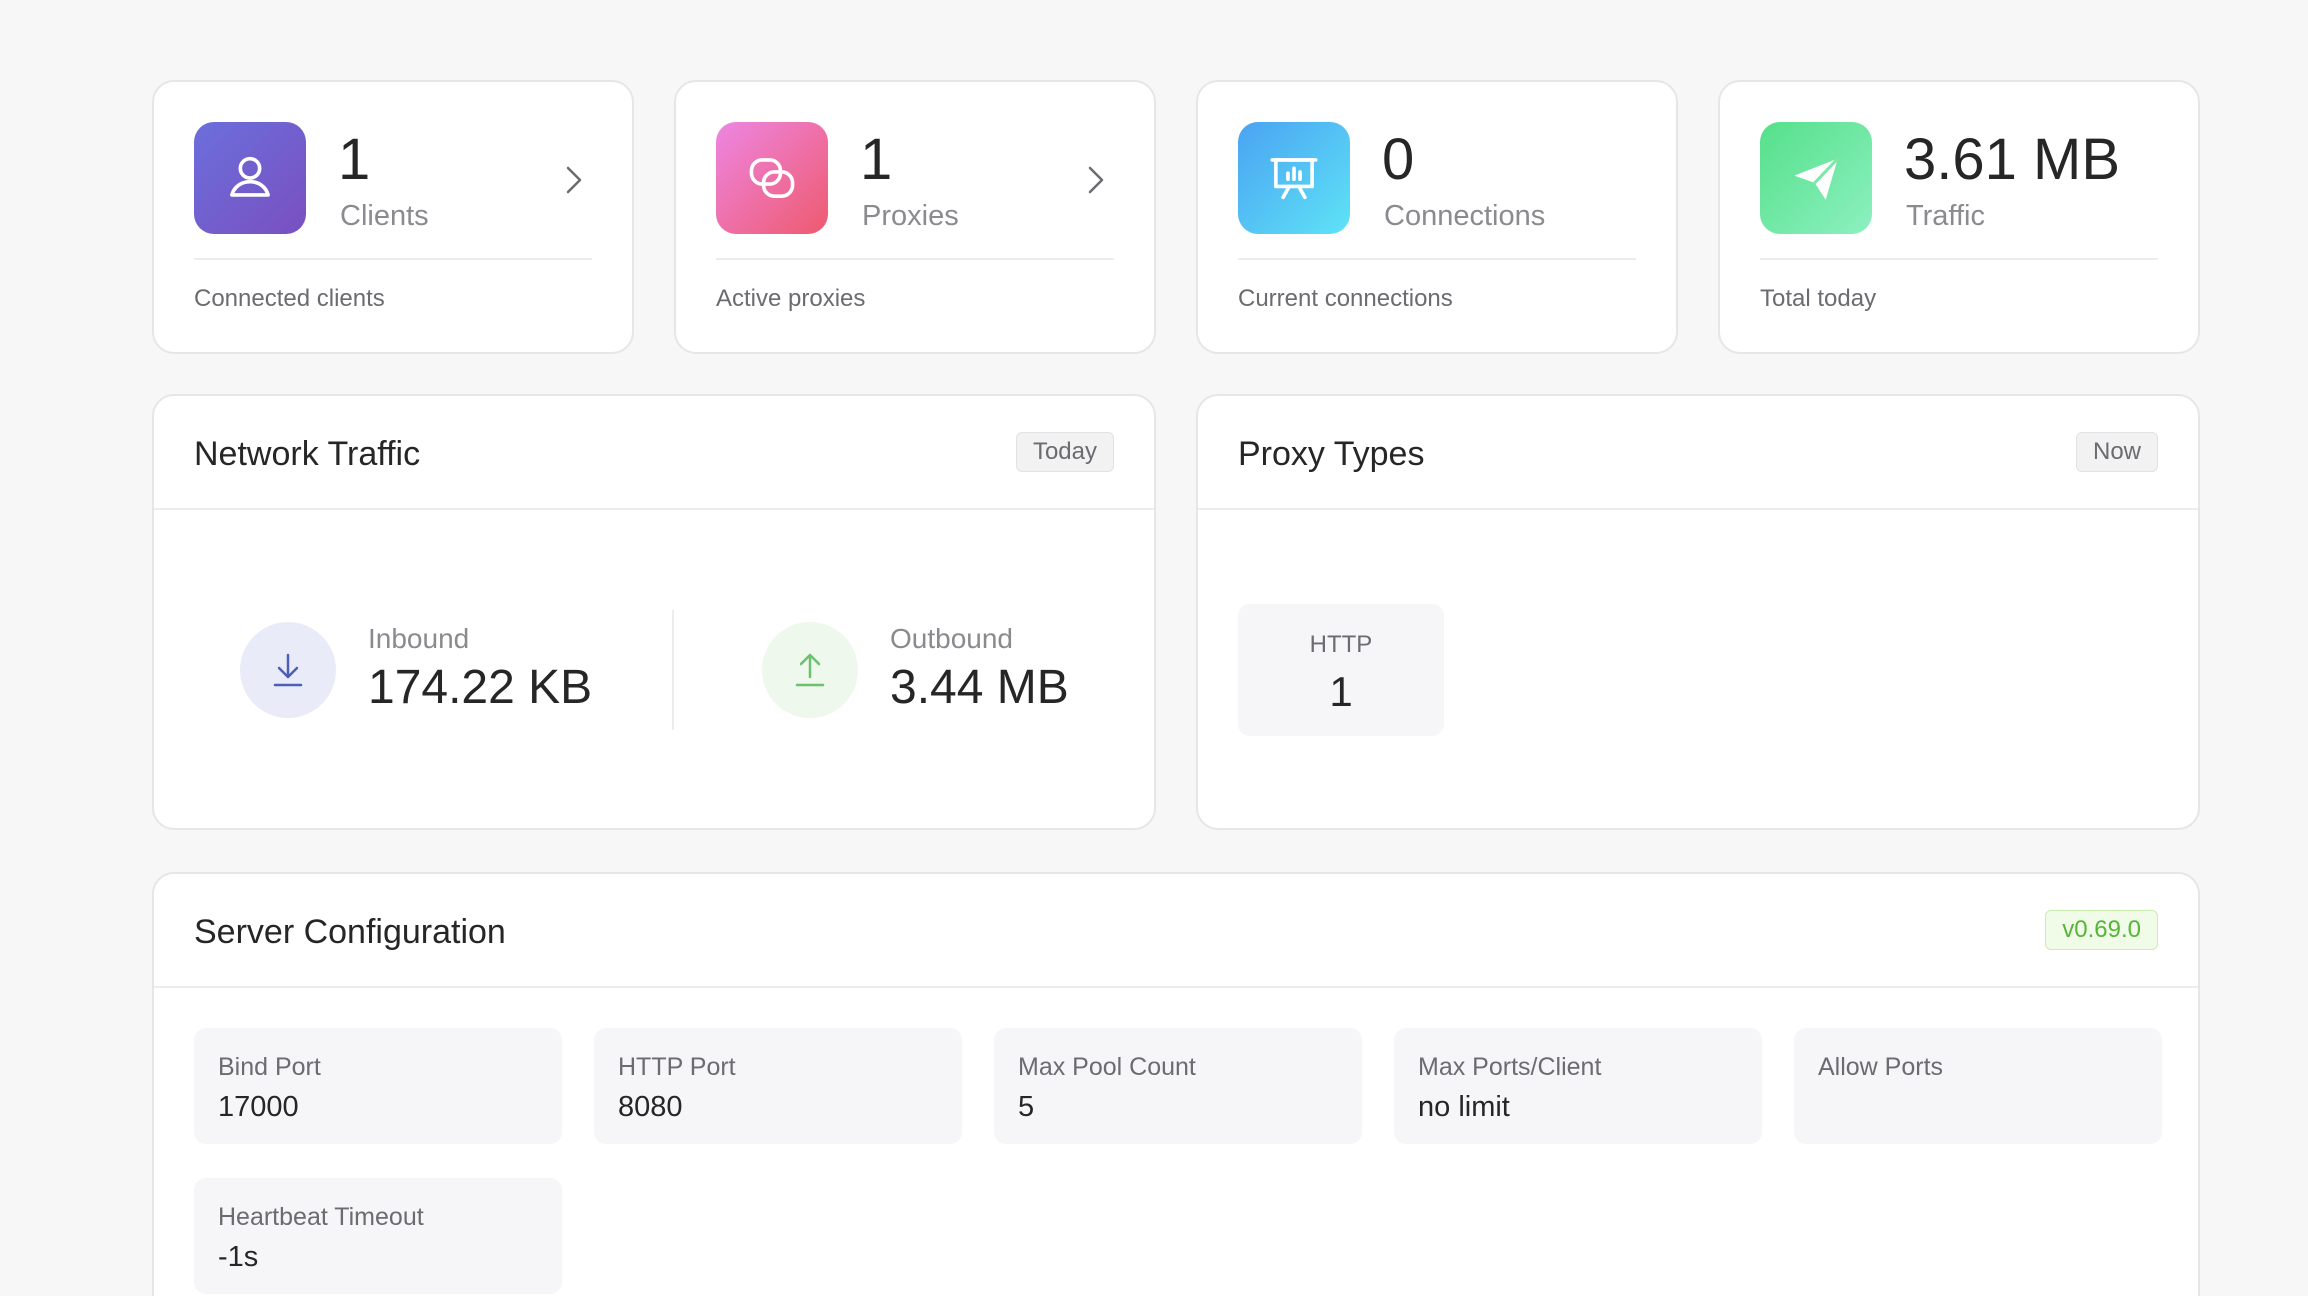 Image resolution: width=2308 pixels, height=1296 pixels. I want to click on config-value: 17000, so click(258, 1107).